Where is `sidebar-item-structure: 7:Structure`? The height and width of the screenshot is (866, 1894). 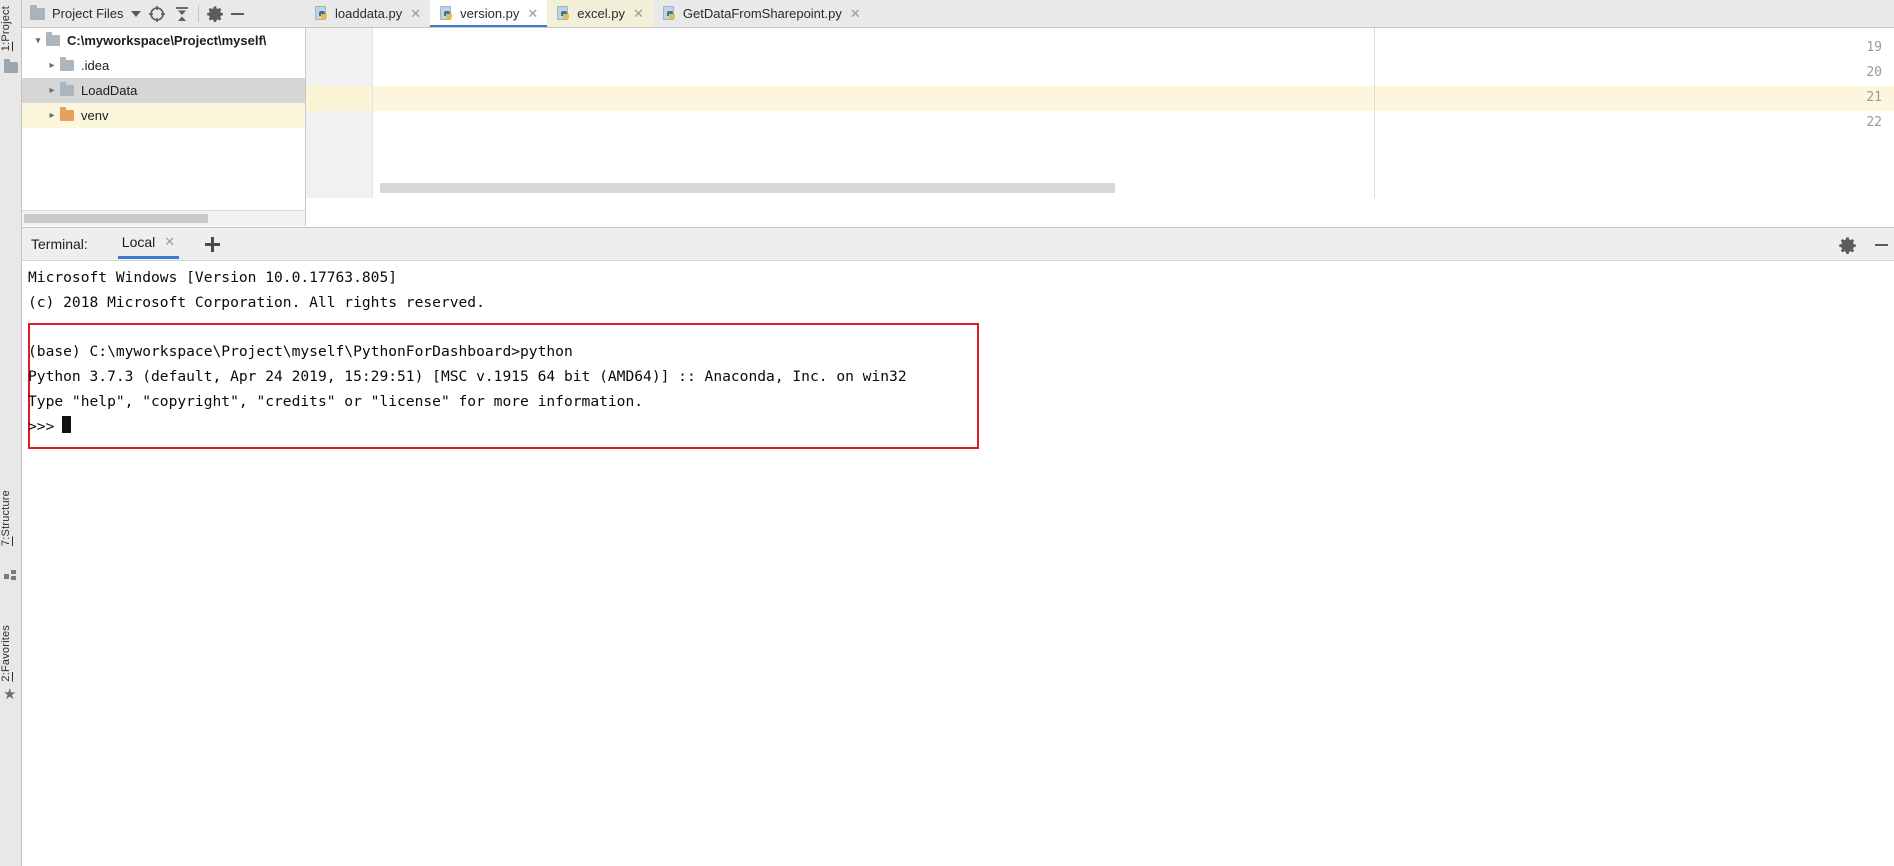 sidebar-item-structure: 7:Structure is located at coordinates (11, 518).